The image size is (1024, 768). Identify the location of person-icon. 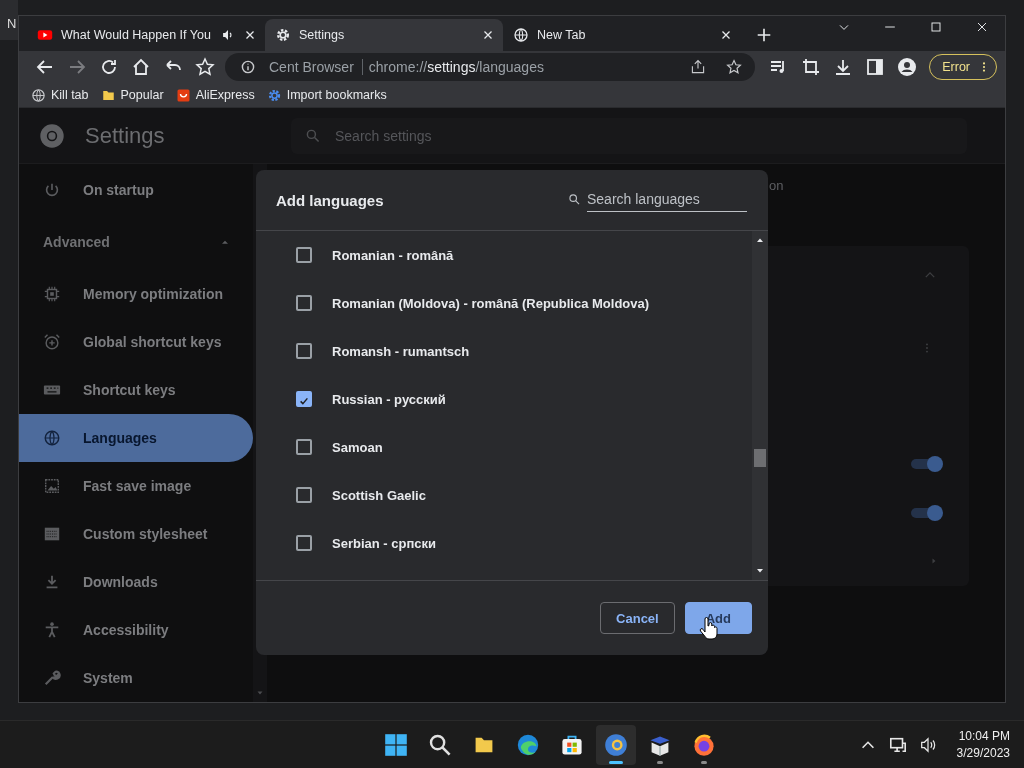
(52, 630).